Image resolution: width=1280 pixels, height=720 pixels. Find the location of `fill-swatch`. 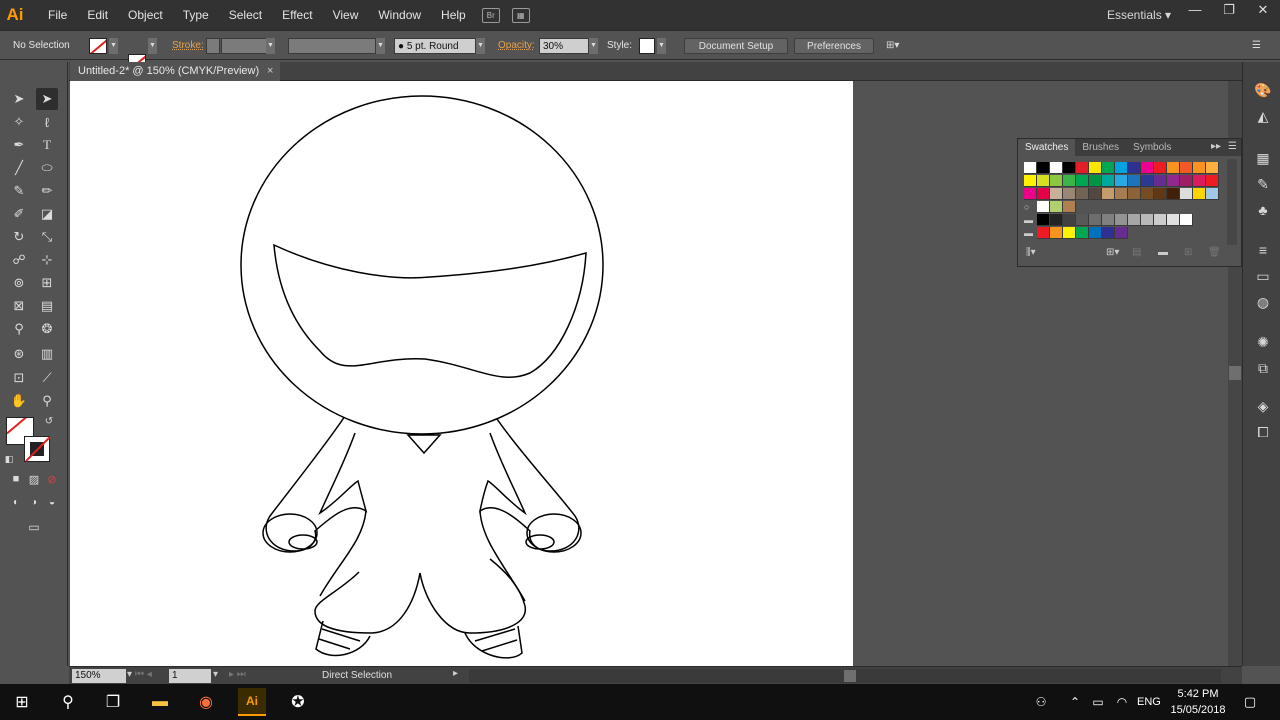

fill-swatch is located at coordinates (98, 46).